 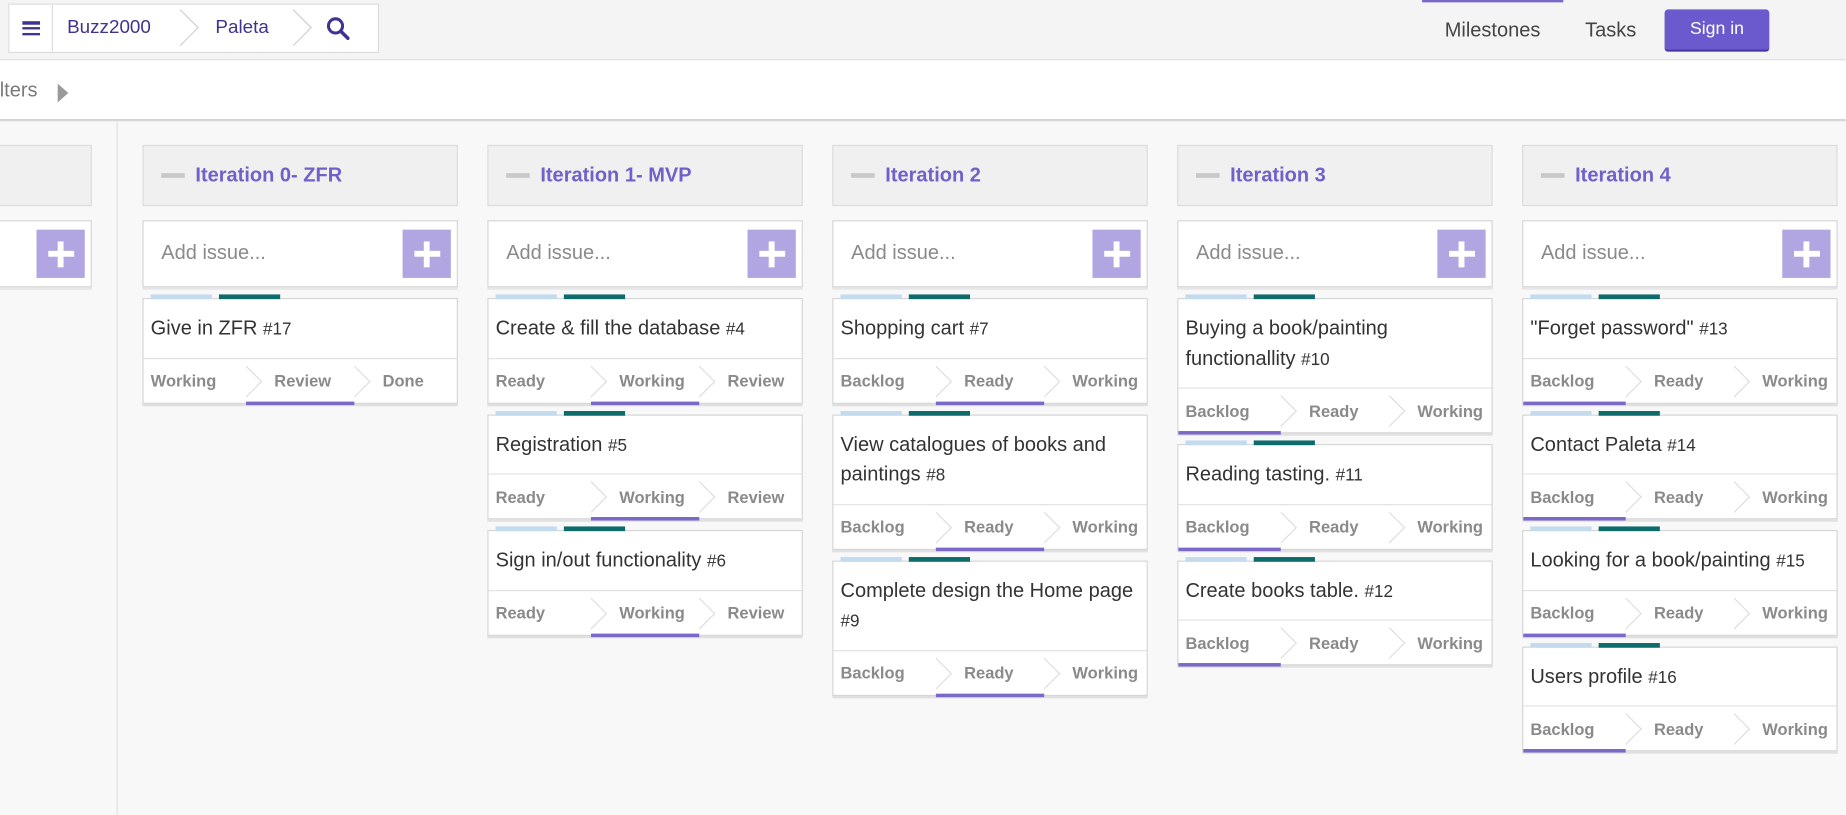 I want to click on column-header: Iteration 4, so click(x=1680, y=175).